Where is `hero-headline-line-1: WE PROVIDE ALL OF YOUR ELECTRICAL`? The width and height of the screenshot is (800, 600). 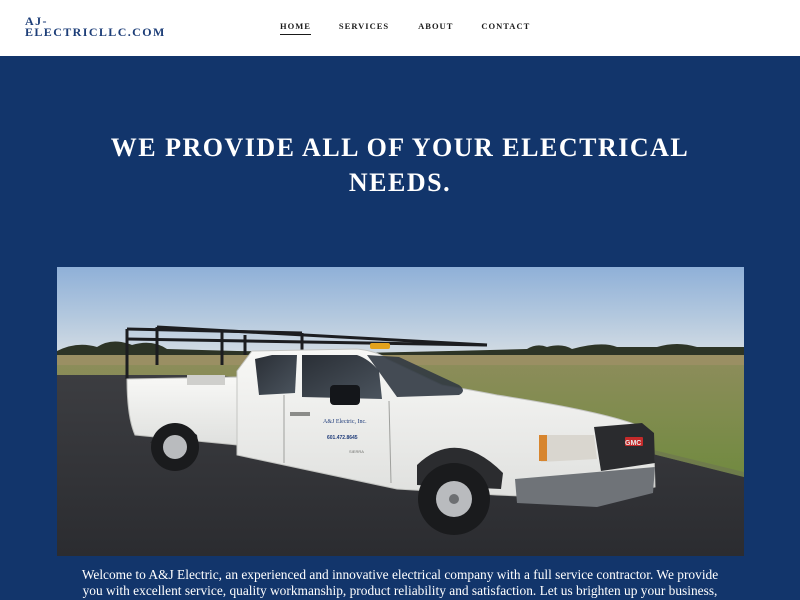
hero-headline-line-1: WE PROVIDE ALL OF YOUR ELECTRICAL is located at coordinates (400, 147).